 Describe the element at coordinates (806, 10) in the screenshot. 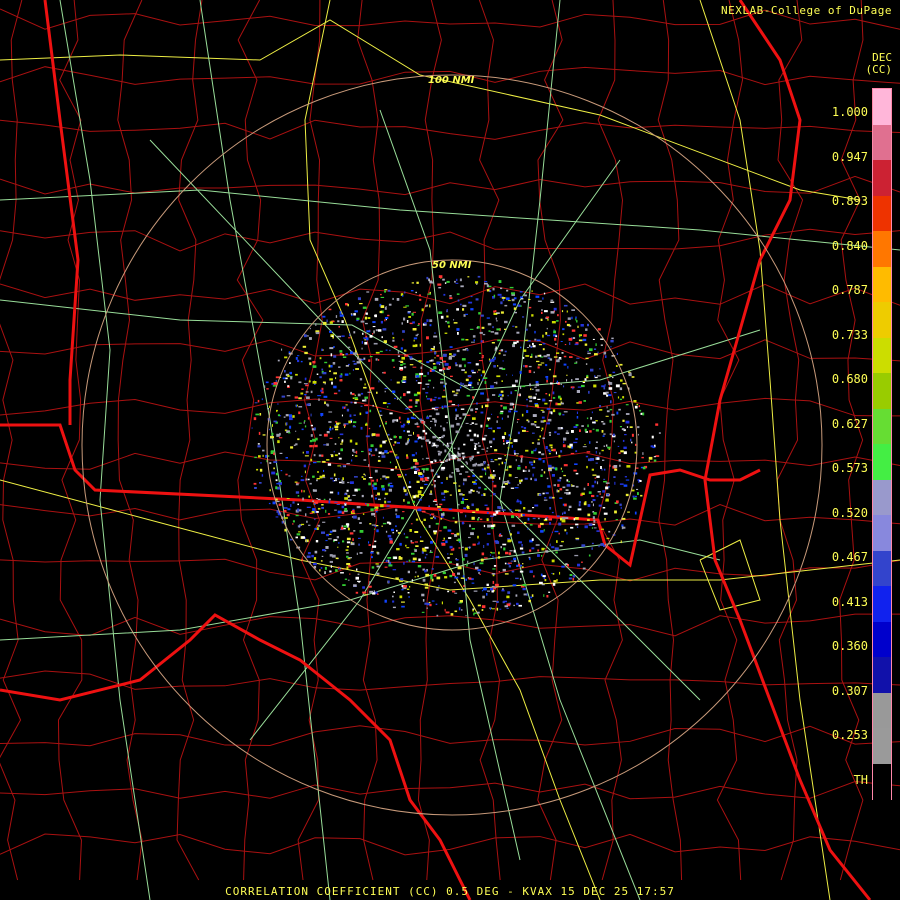

I see `credit-label: NEXLAB-College of DuPage` at that location.